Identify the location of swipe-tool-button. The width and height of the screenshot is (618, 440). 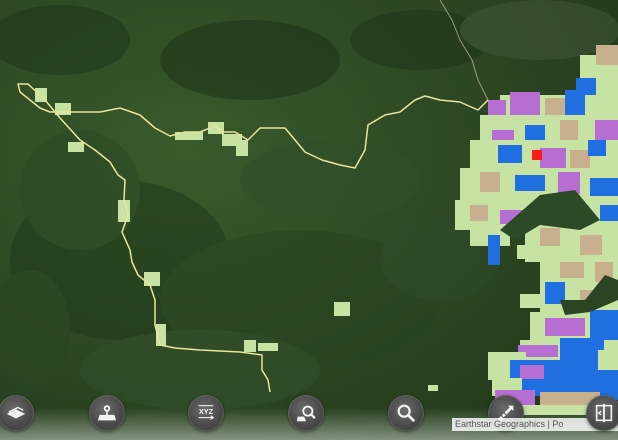
(602, 413).